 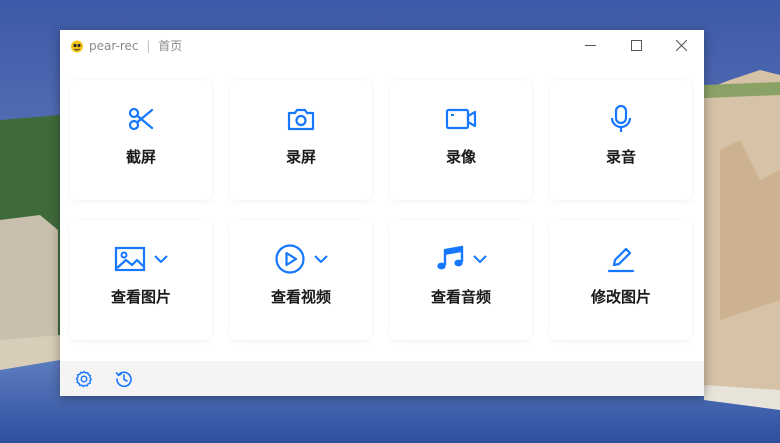 I want to click on close-button, so click(x=681, y=45).